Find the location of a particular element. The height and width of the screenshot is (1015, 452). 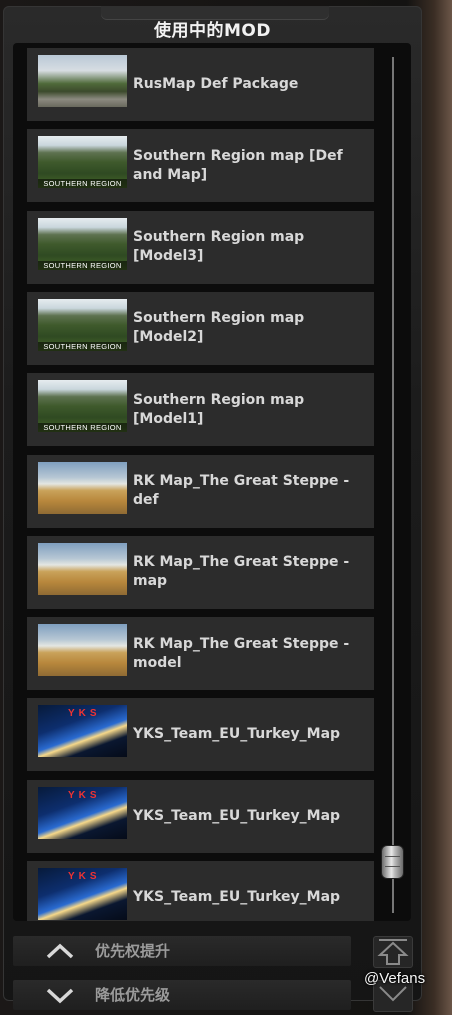

mod-list-item: RK Map_The Great Steppe - map is located at coordinates (200, 572).